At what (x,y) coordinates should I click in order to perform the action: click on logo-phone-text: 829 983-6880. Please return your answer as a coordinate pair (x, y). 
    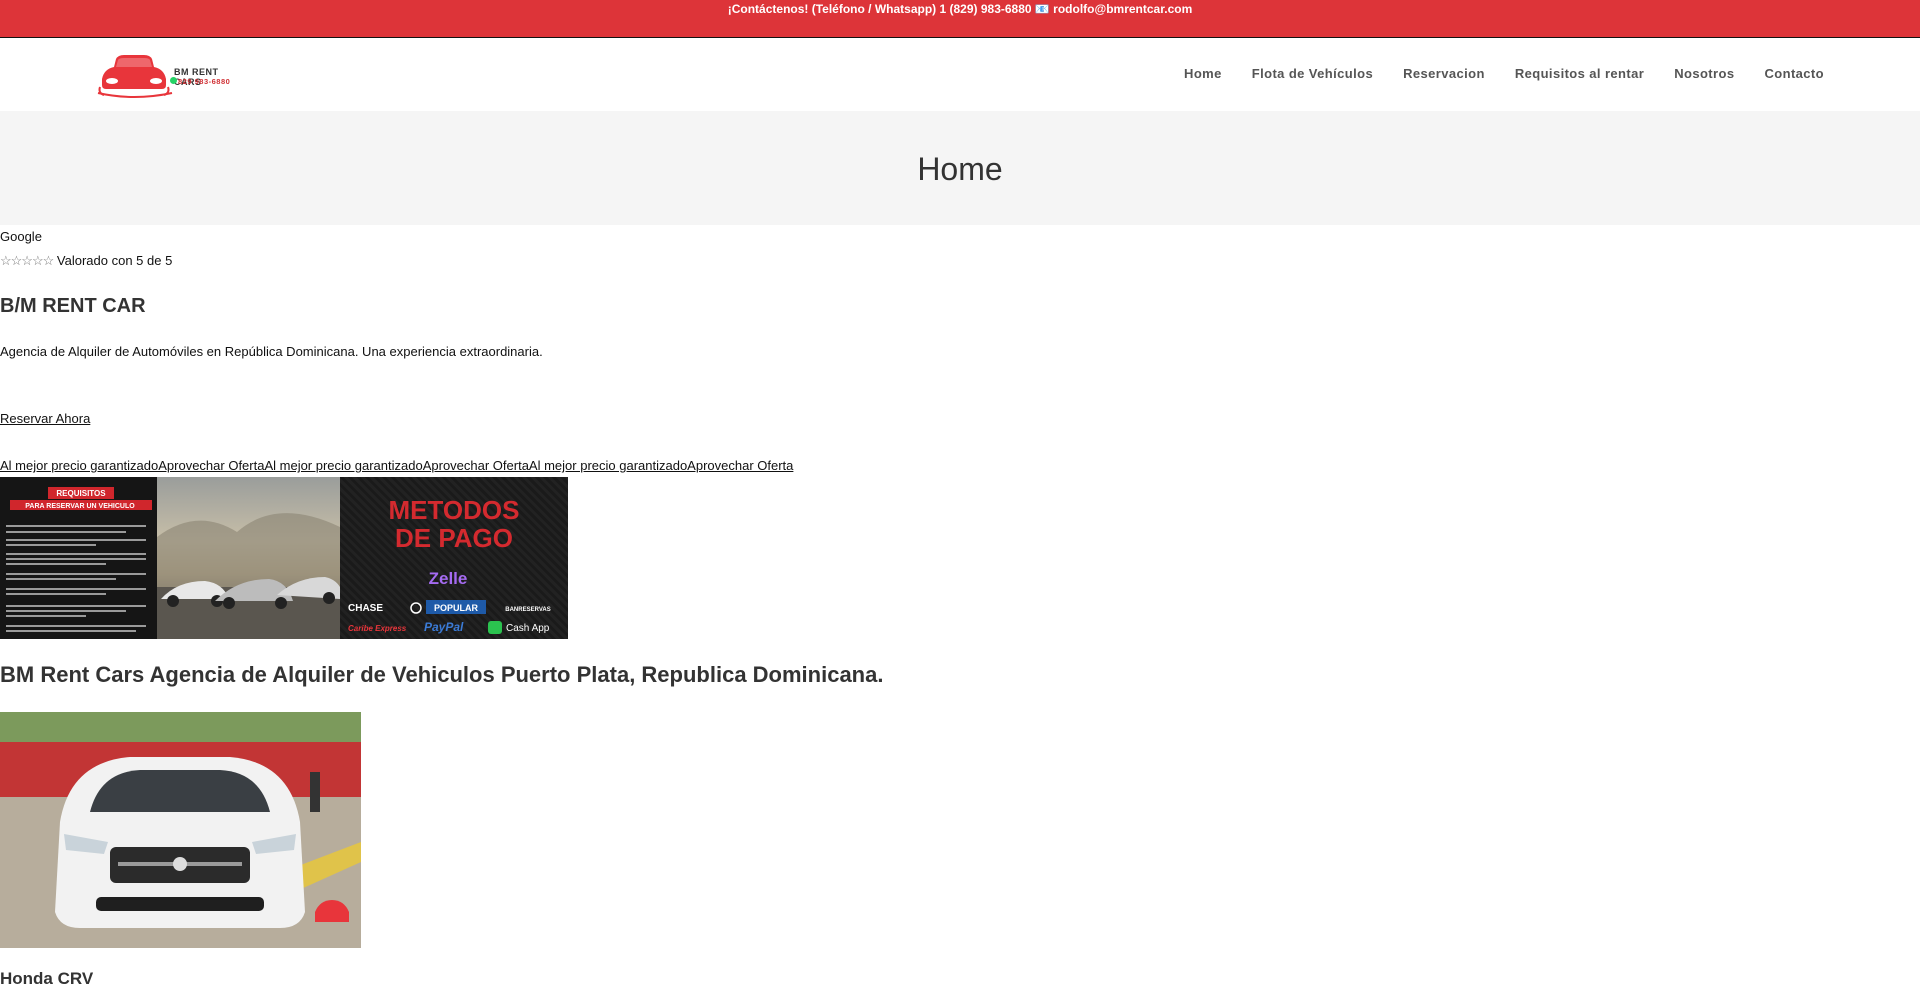
    Looking at the image, I should click on (204, 81).